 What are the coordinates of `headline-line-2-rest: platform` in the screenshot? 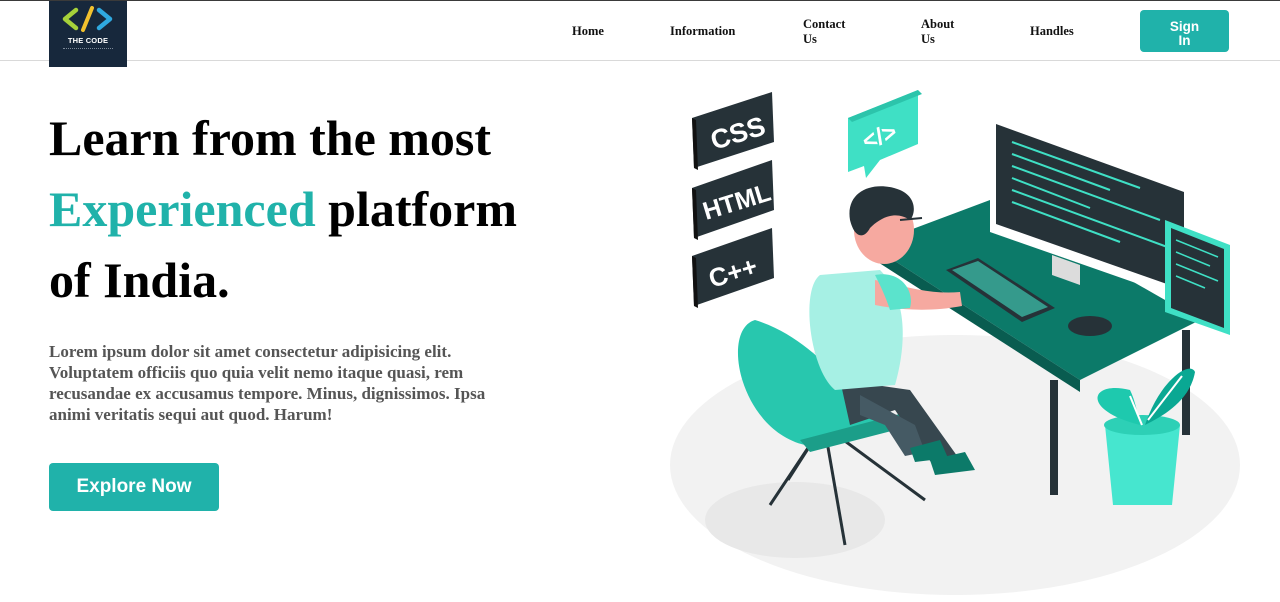 It's located at (416, 209).